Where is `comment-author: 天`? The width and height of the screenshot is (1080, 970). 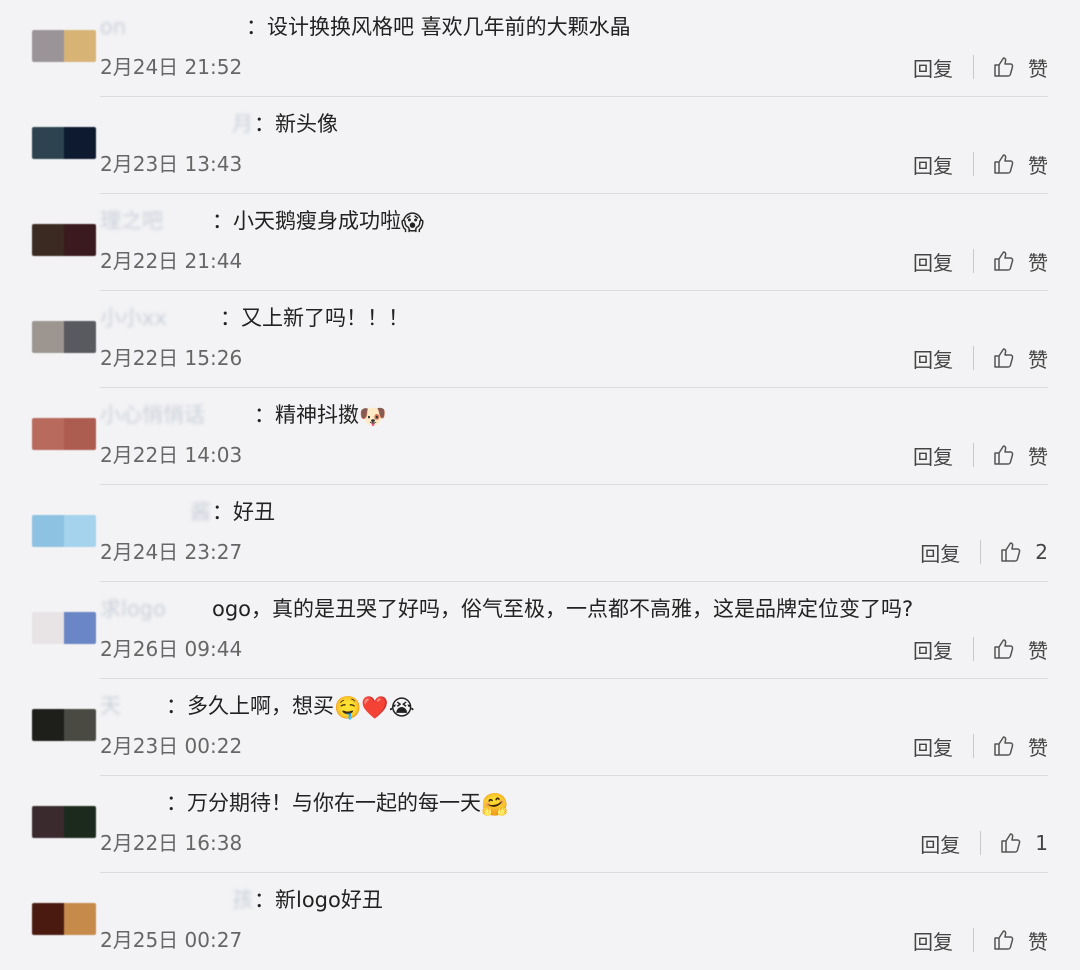 comment-author: 天 is located at coordinates (110, 706).